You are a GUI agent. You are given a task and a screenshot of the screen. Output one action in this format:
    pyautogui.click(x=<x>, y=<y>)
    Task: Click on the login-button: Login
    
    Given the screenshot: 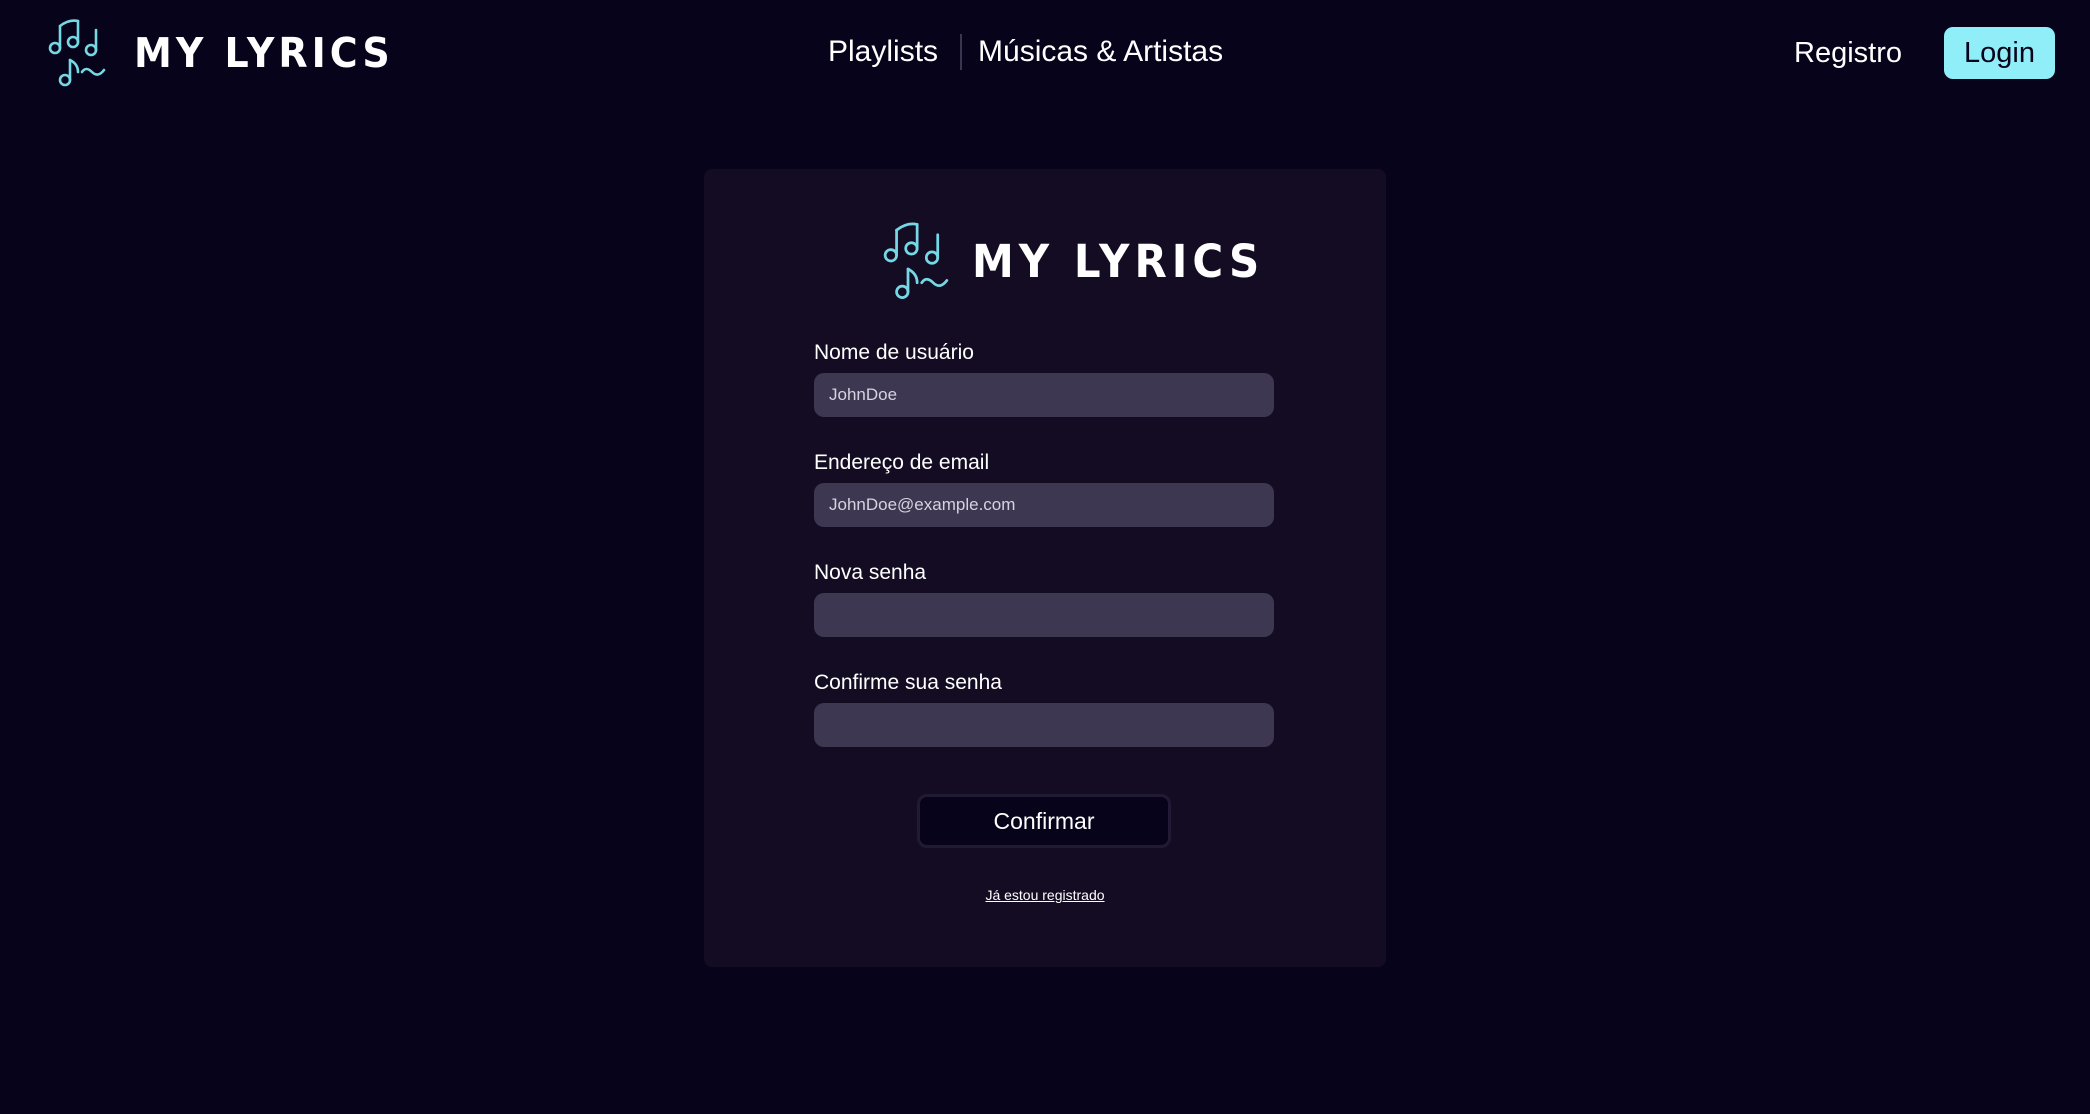 What is the action you would take?
    pyautogui.click(x=1999, y=53)
    